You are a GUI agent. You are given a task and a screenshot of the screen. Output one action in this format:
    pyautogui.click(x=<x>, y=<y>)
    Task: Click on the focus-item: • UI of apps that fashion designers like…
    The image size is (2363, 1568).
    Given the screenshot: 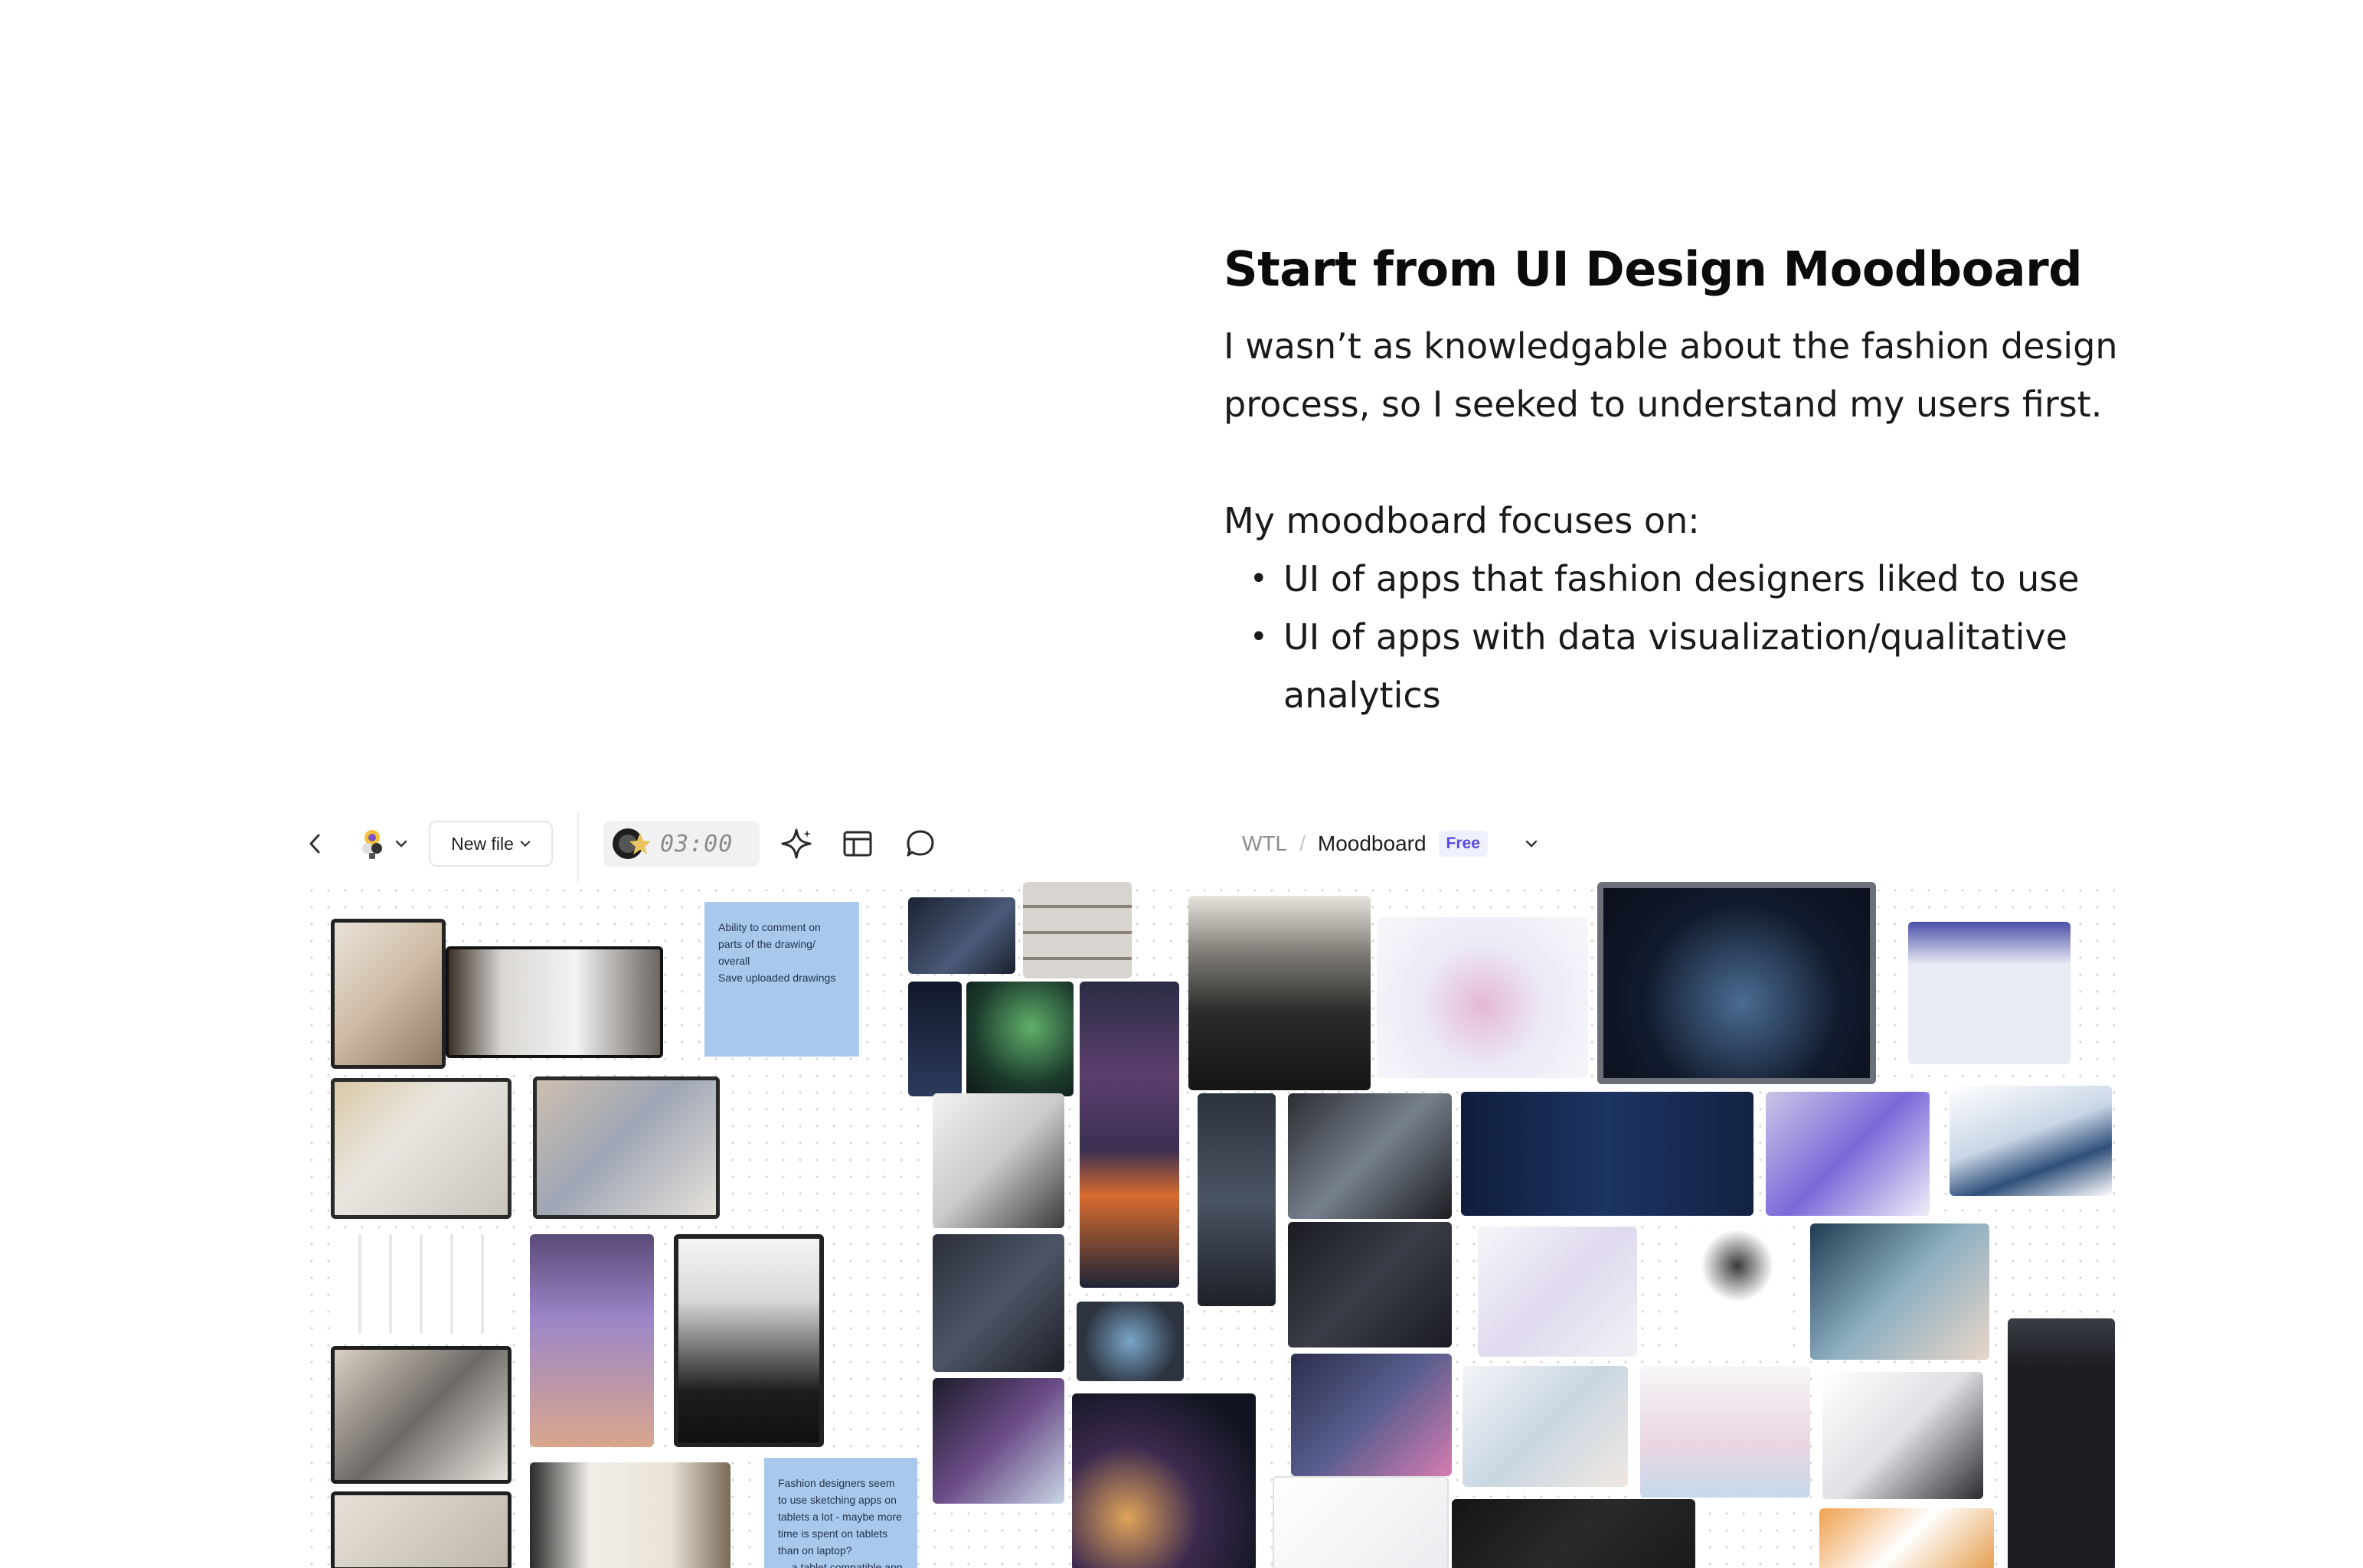 What is the action you would take?
    pyautogui.click(x=1683, y=579)
    